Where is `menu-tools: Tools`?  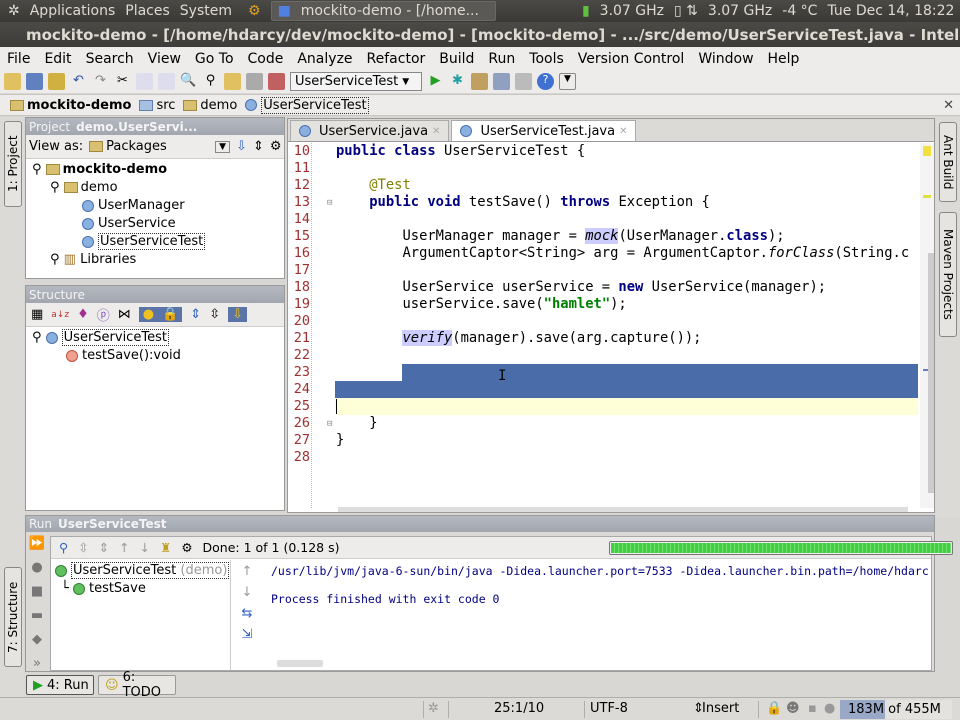 menu-tools: Tools is located at coordinates (546, 59).